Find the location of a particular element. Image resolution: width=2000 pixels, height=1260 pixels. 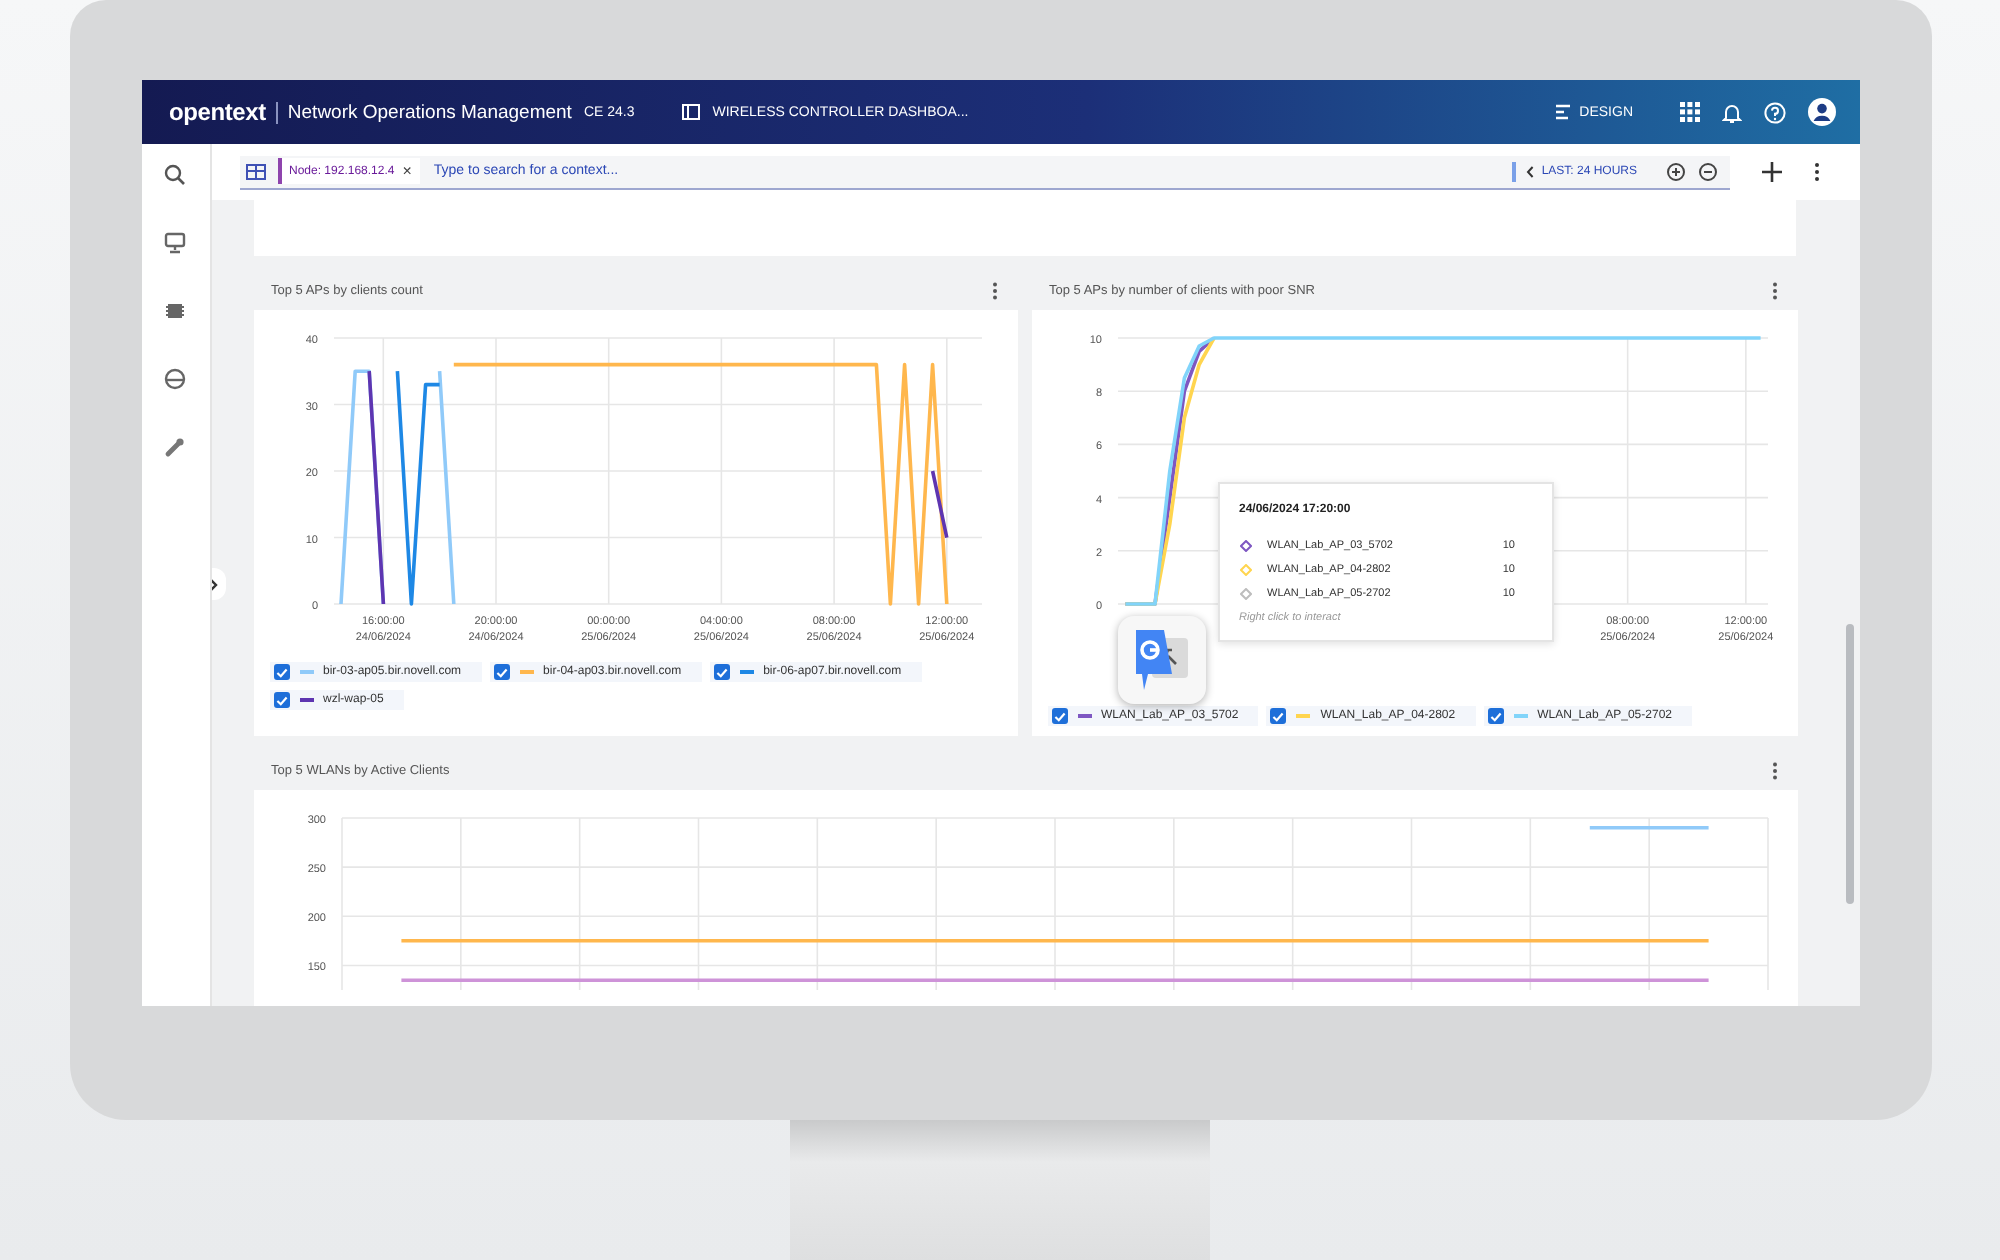

list-icon is located at coordinates (1562, 112).